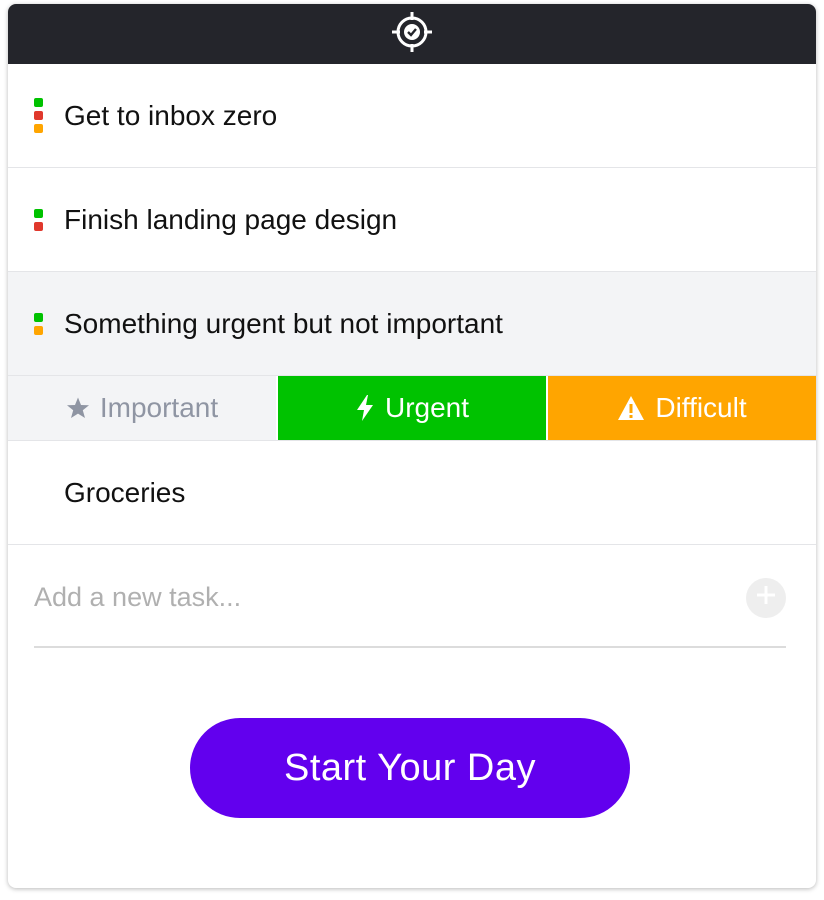  I want to click on title-bar, so click(412, 34).